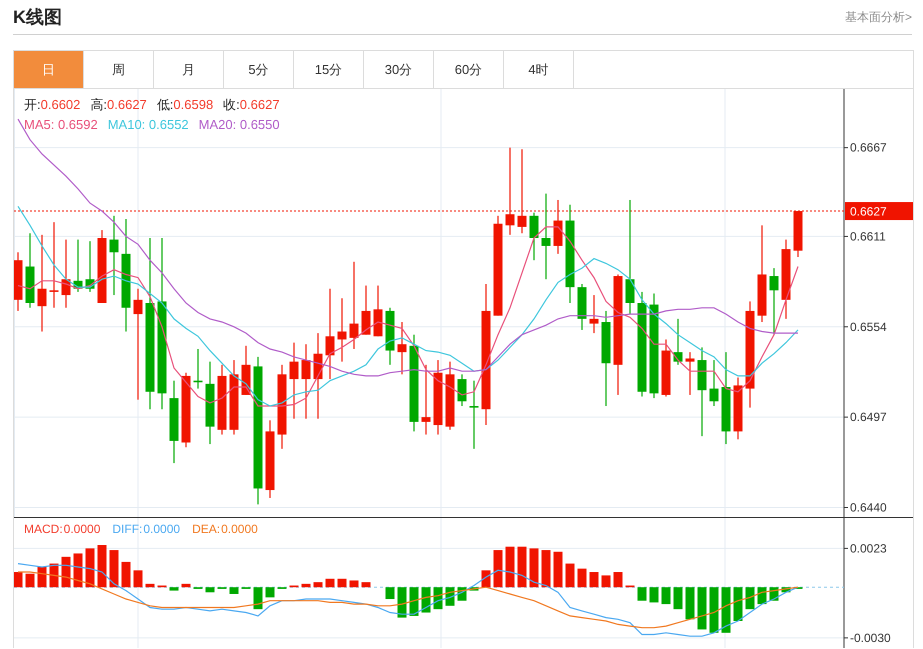 This screenshot has width=923, height=649. What do you see at coordinates (878, 17) in the screenshot?
I see `fundamentals-link: 基本面分析>` at bounding box center [878, 17].